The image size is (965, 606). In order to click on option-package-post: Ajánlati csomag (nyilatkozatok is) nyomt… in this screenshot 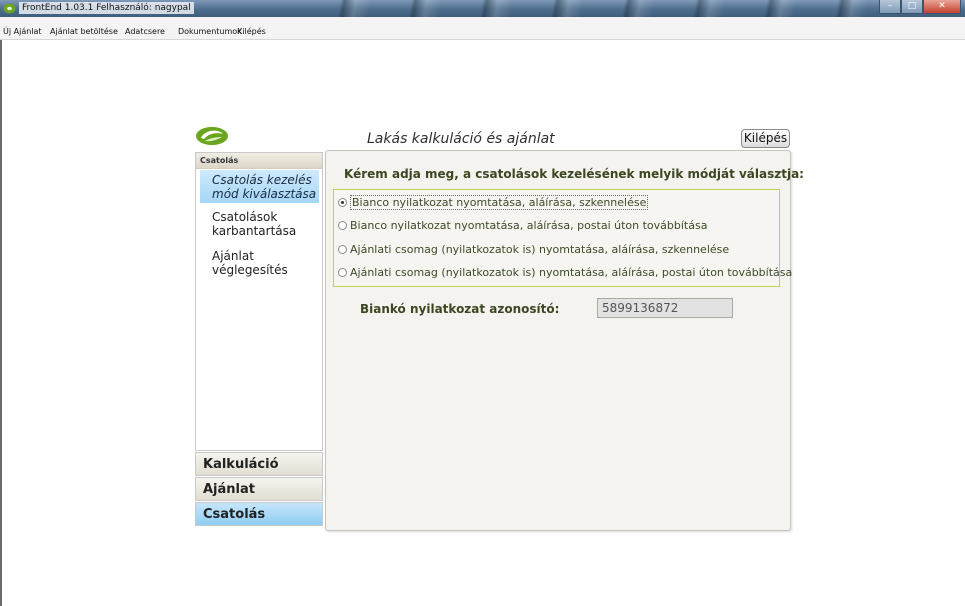, I will do `click(565, 272)`.